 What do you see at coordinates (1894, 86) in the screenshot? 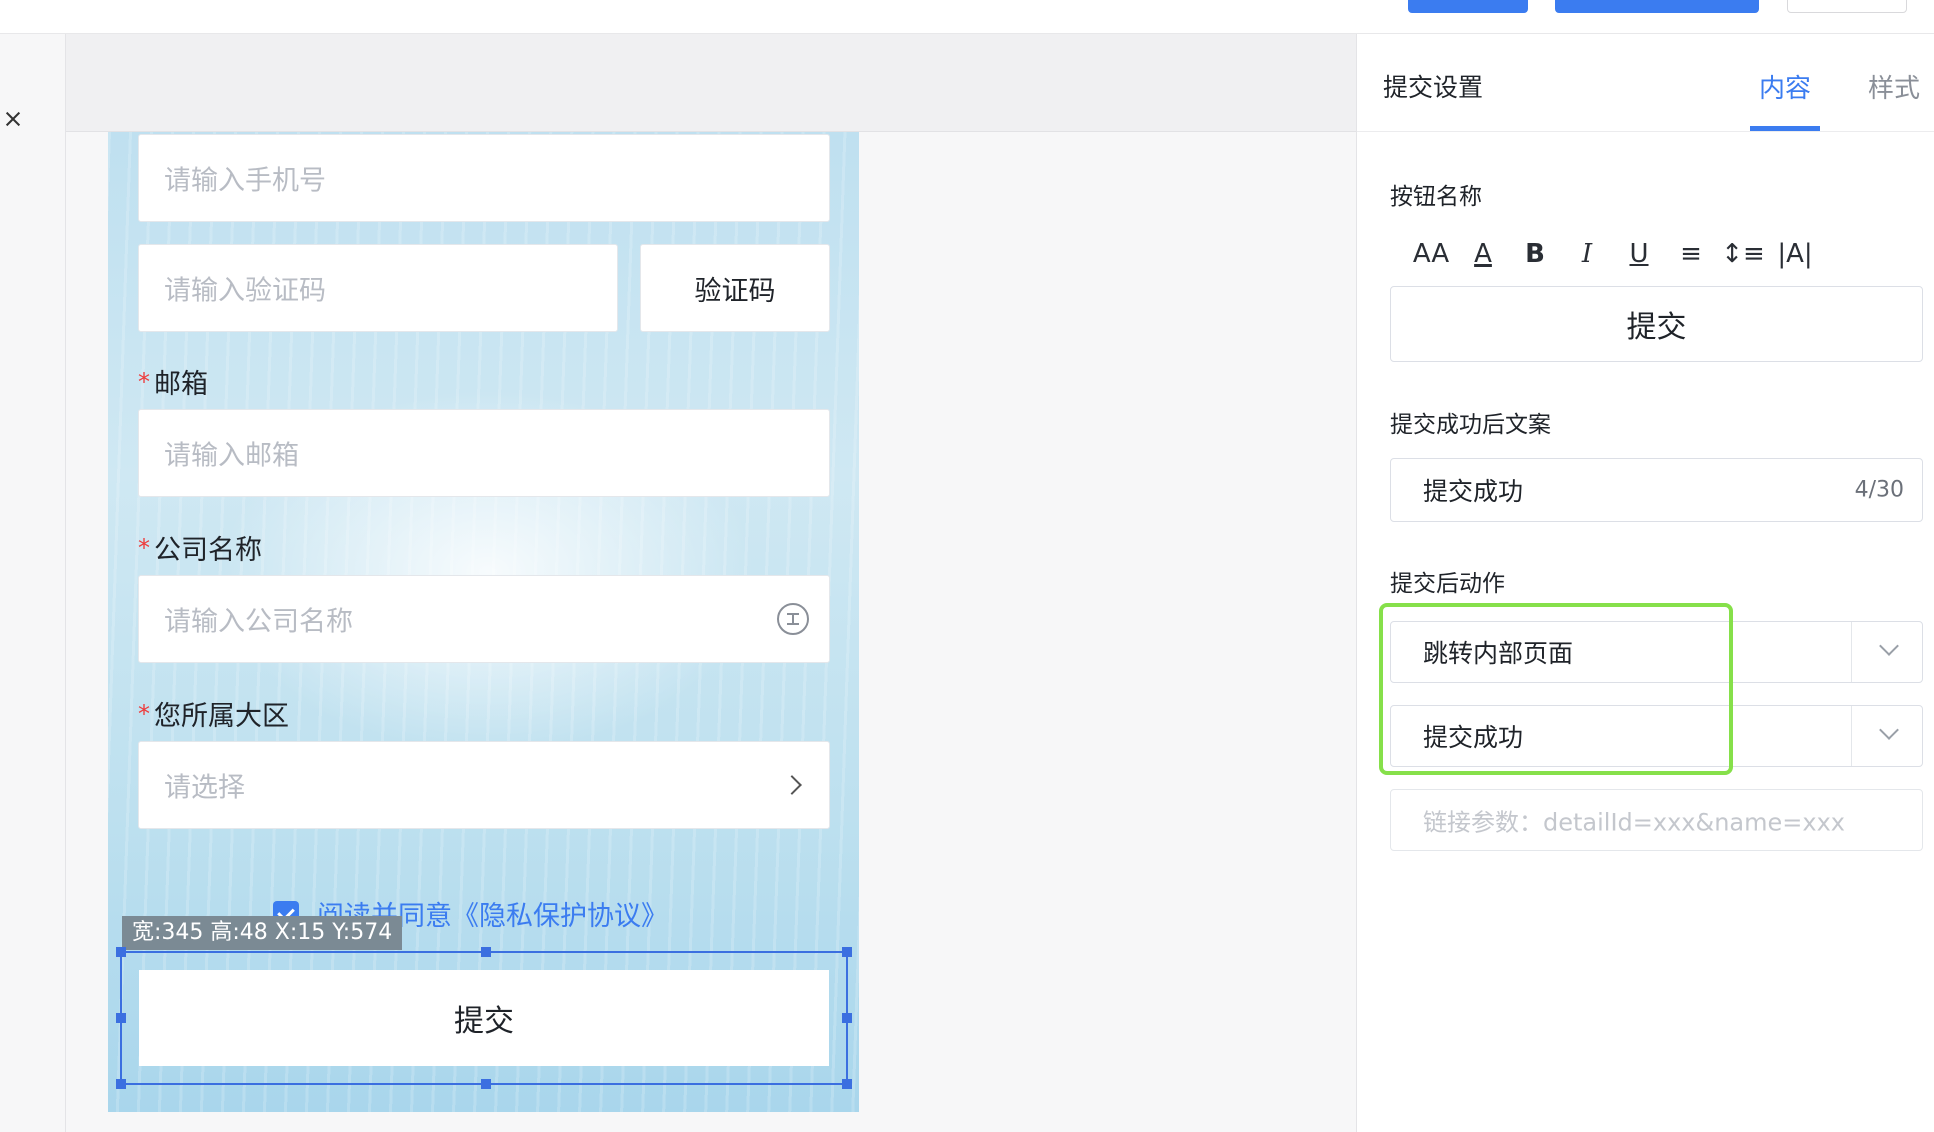
I see `tab-style: 样式` at bounding box center [1894, 86].